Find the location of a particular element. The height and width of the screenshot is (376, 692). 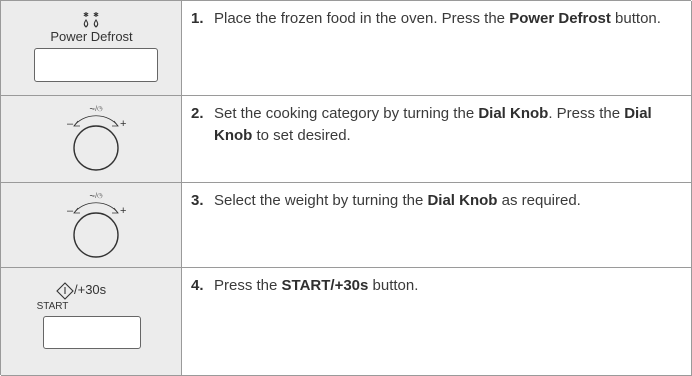

step-text-part: Select the weight by turning the is located at coordinates (321, 200).